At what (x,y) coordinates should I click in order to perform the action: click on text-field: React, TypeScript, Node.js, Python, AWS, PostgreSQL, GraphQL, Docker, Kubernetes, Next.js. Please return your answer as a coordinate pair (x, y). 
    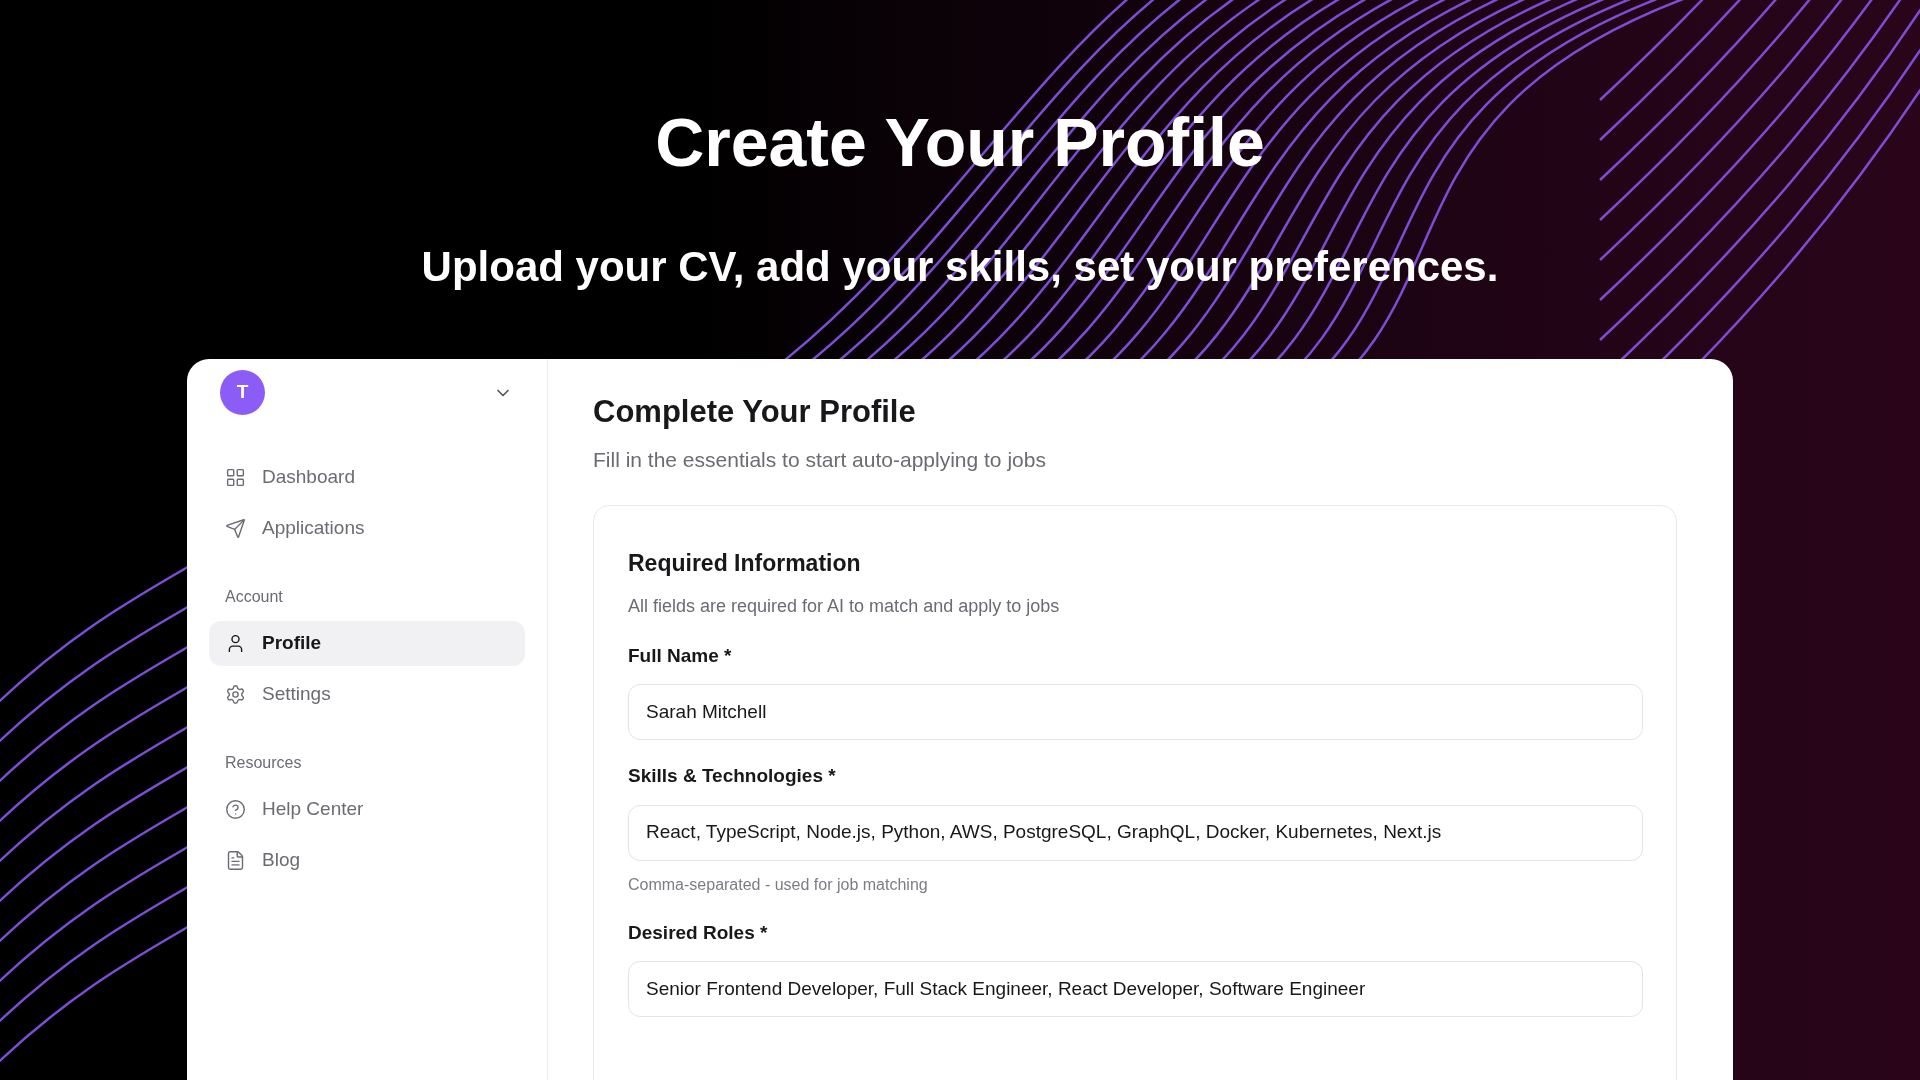
    Looking at the image, I should click on (1135, 832).